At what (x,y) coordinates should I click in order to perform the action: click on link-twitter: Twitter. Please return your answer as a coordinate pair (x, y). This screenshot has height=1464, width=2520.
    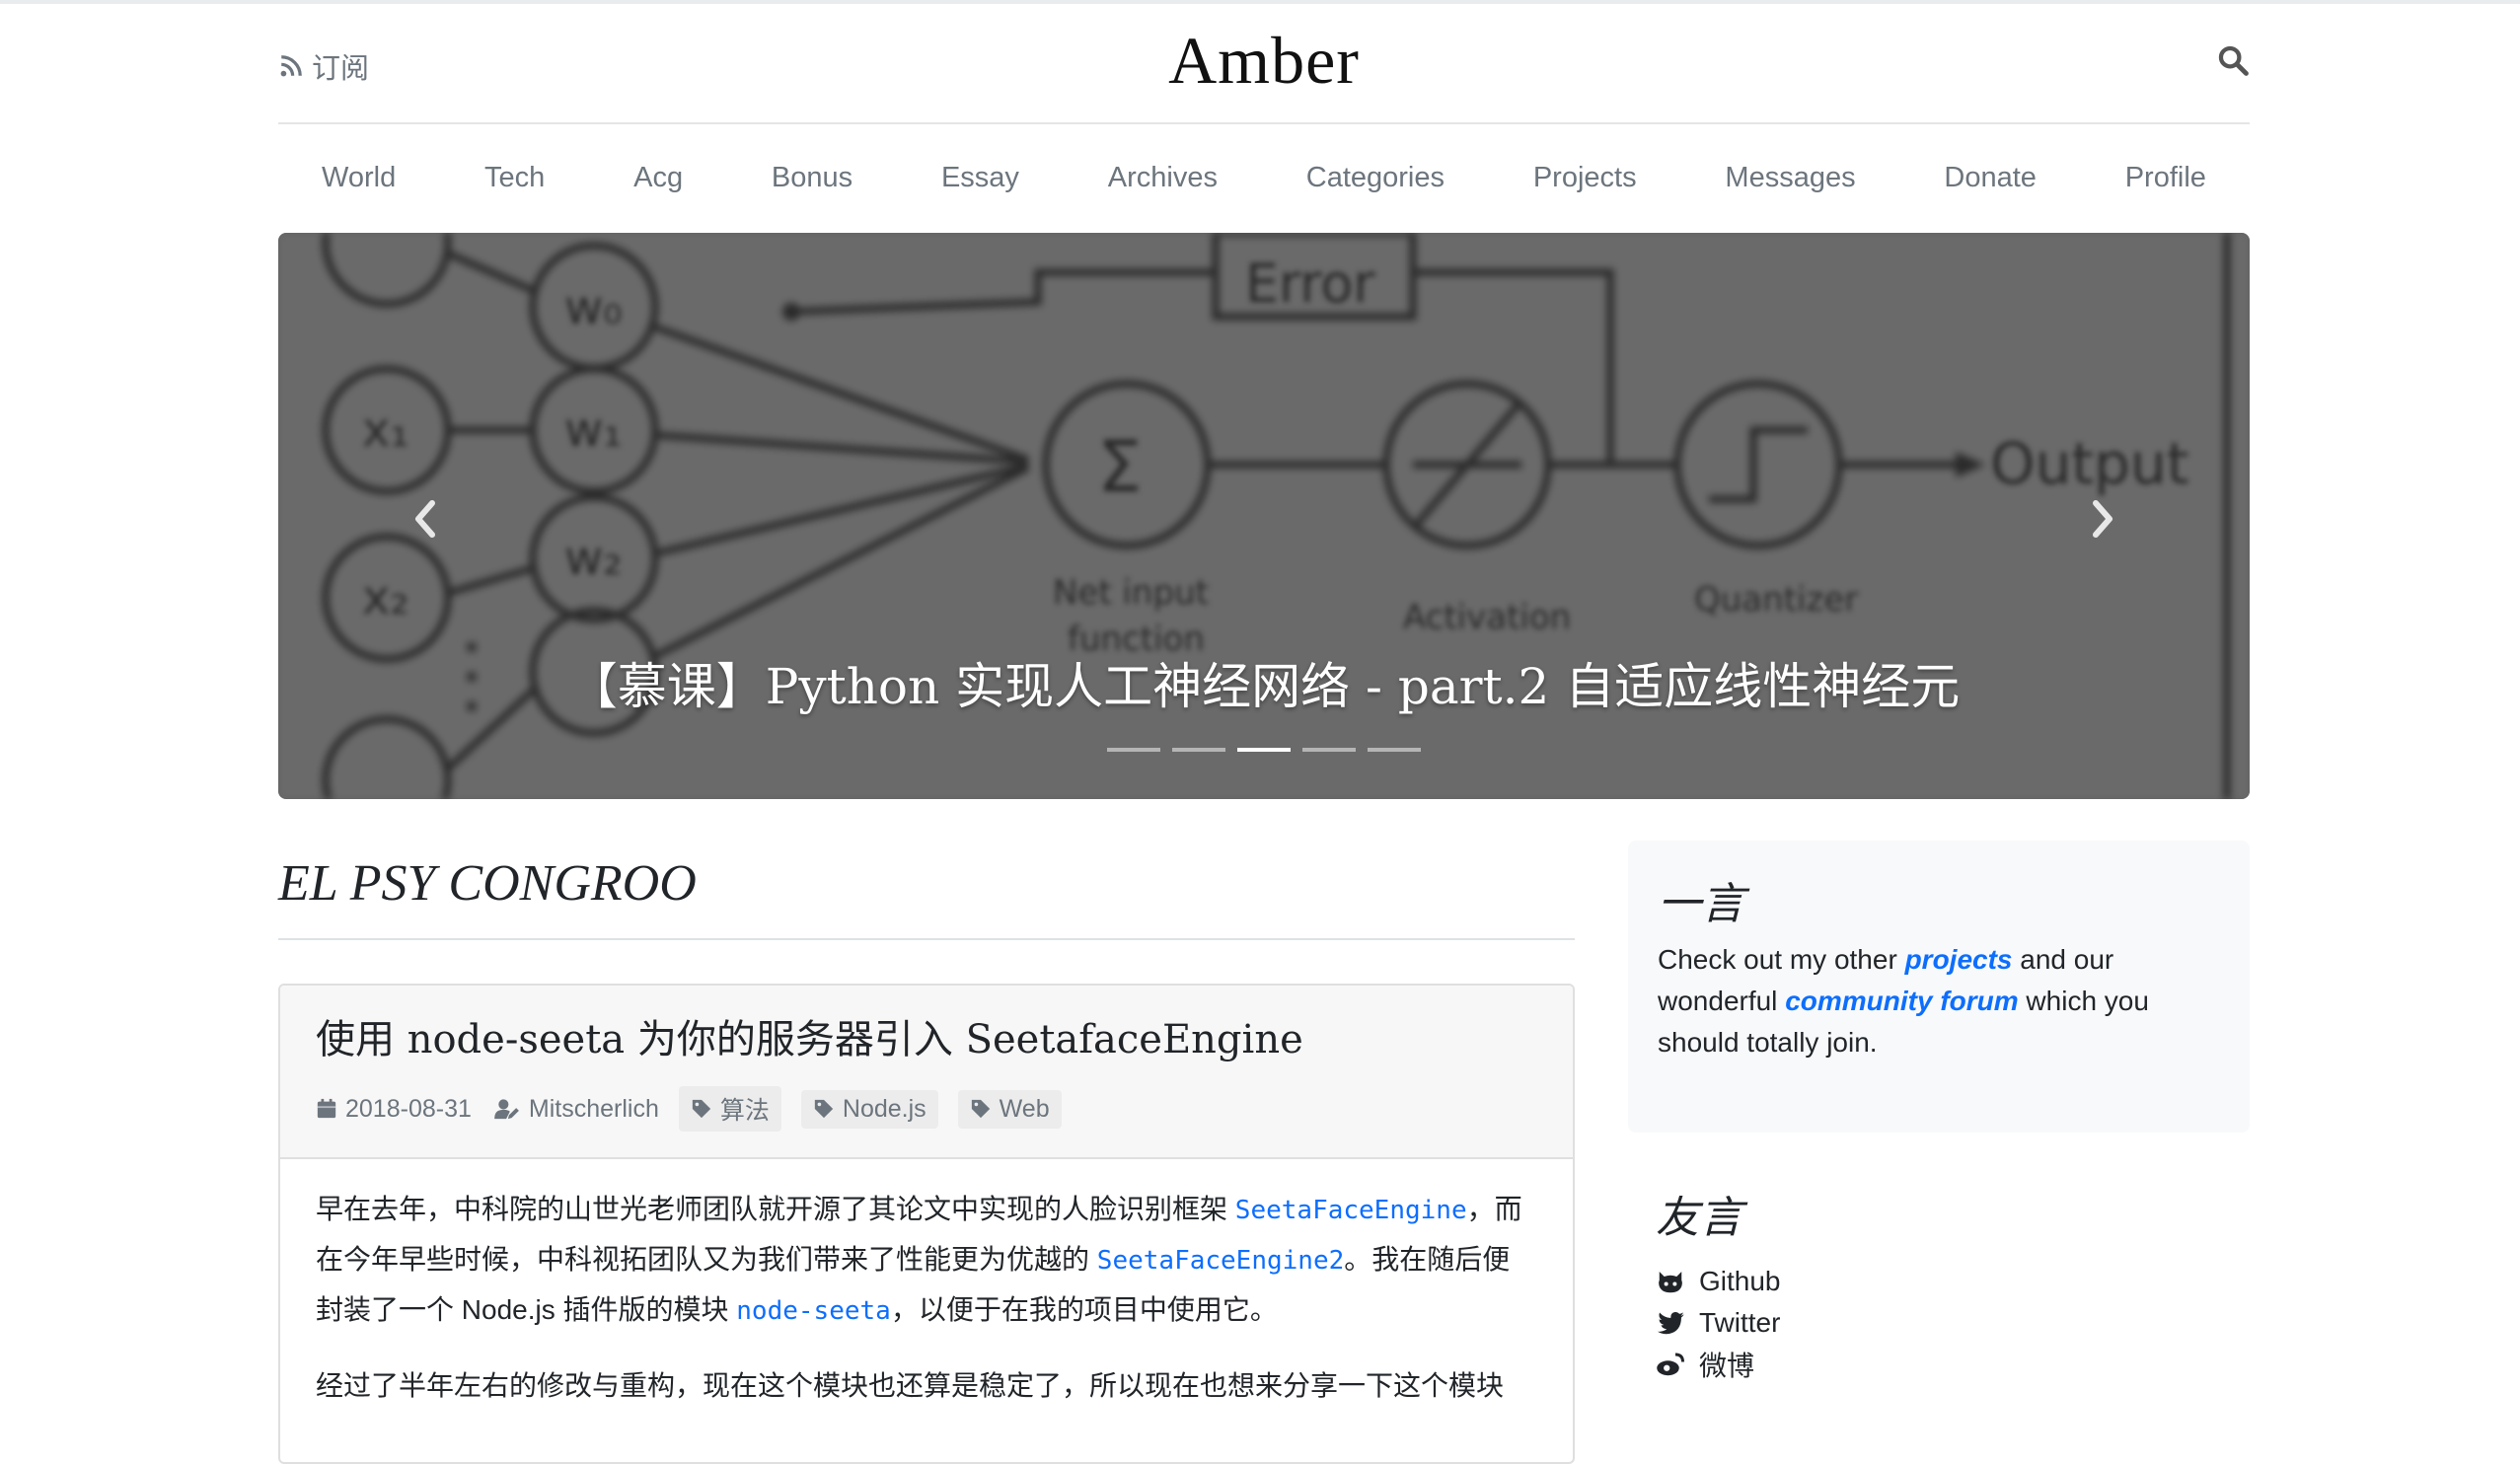
    Looking at the image, I should click on (1939, 1323).